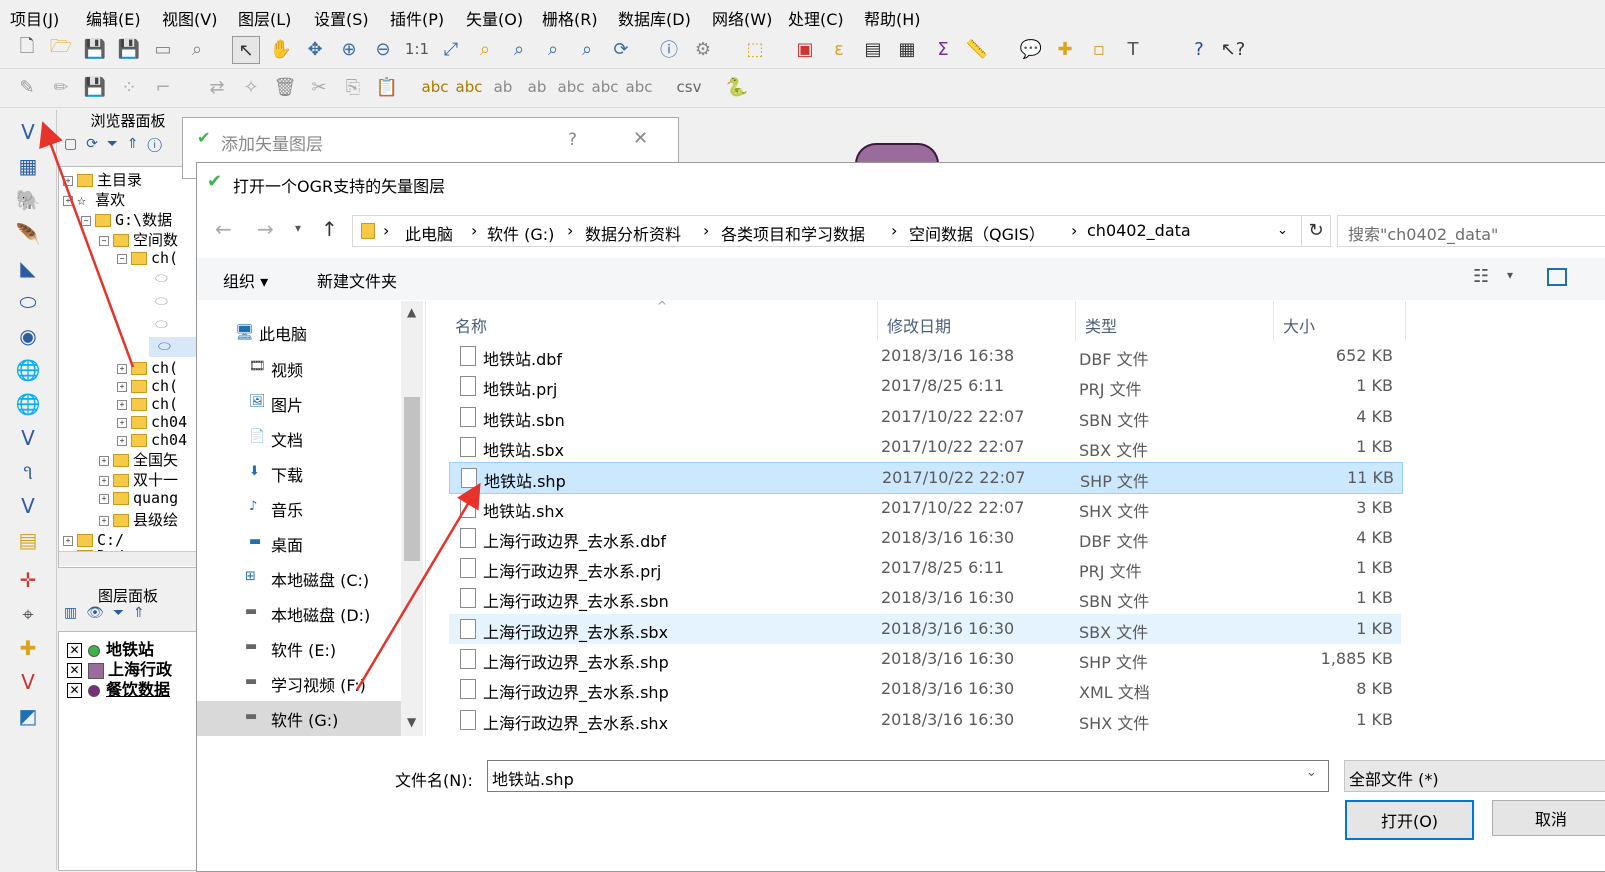 The width and height of the screenshot is (1605, 872). I want to click on save-project-icon: 💾, so click(95, 49).